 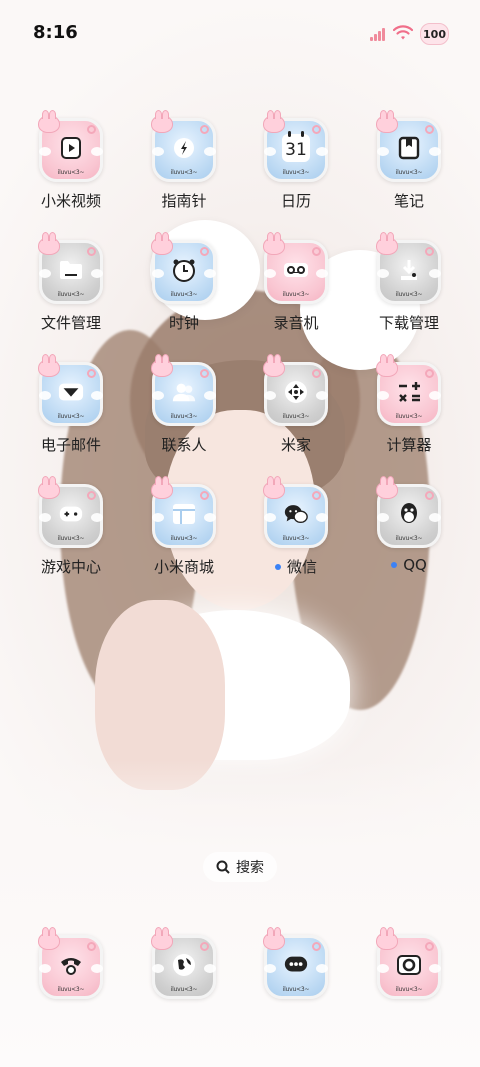 I want to click on dock-camera: iluvu<3~, so click(x=409, y=963).